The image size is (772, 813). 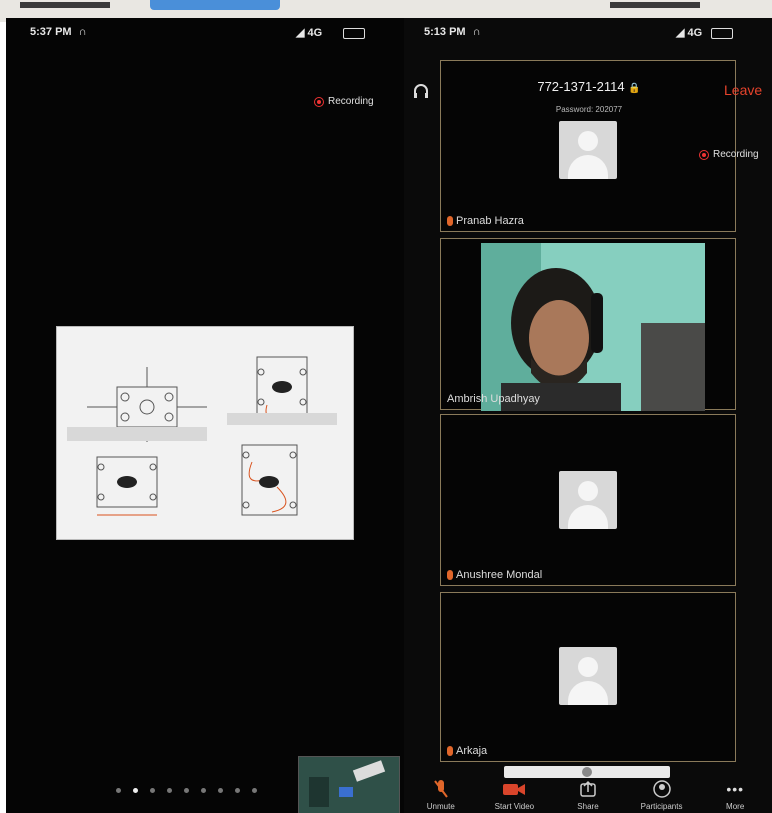 I want to click on participant-name: Ambrish Upadhyay, so click(x=493, y=399).